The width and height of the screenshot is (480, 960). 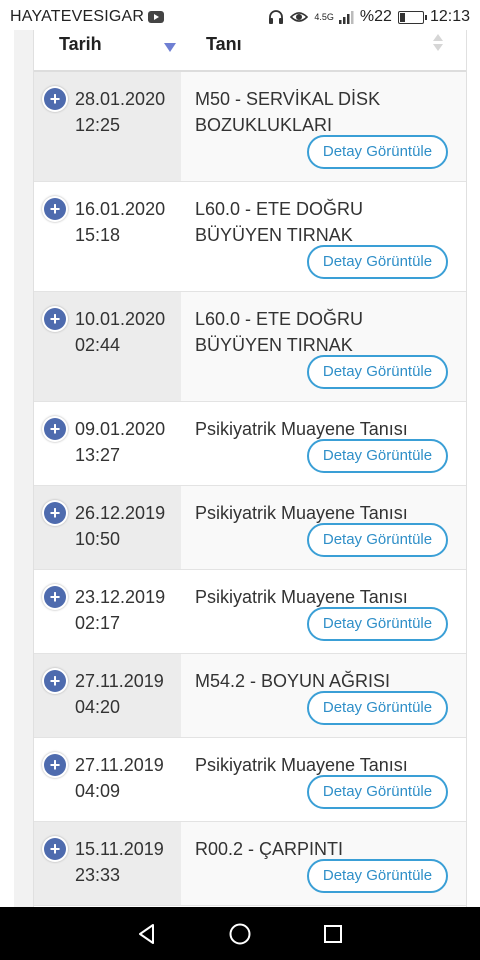 What do you see at coordinates (119, 862) in the screenshot?
I see `date-value: 15.11.2019 23:33` at bounding box center [119, 862].